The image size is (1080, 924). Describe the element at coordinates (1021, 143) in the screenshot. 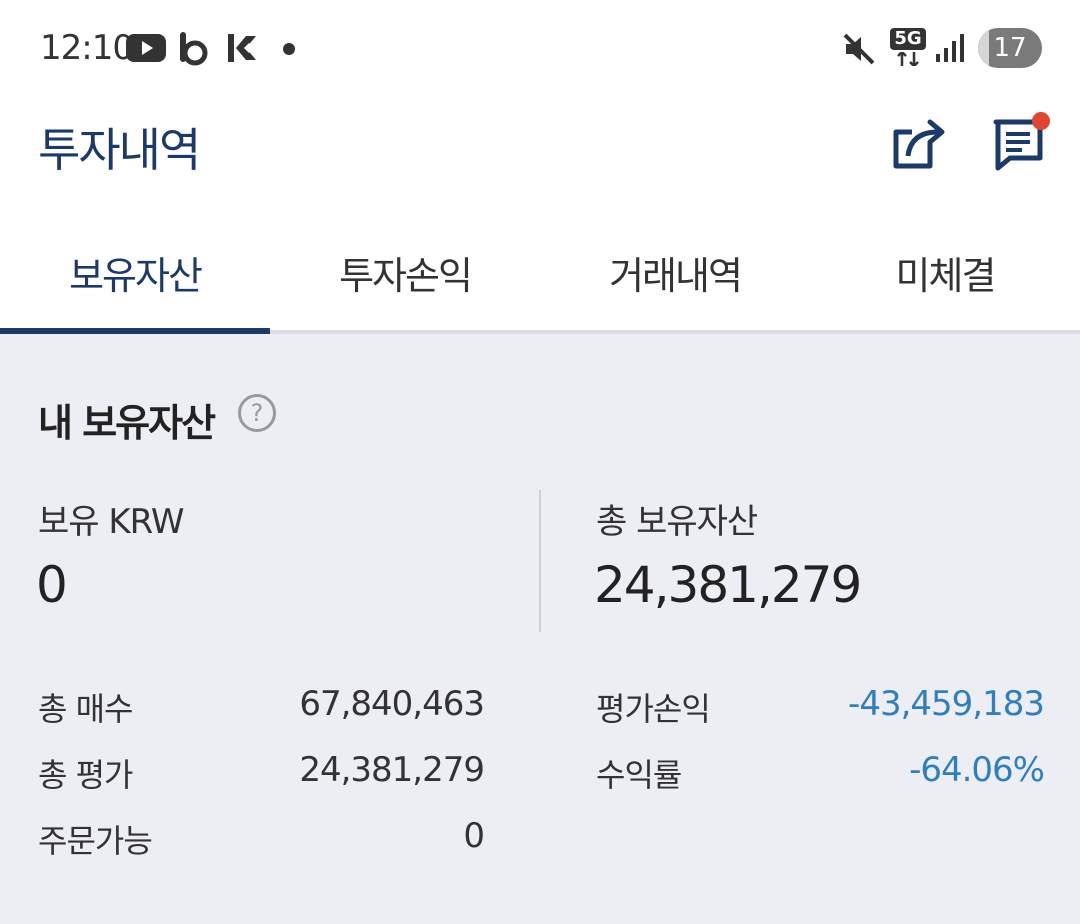

I see `message-button` at that location.